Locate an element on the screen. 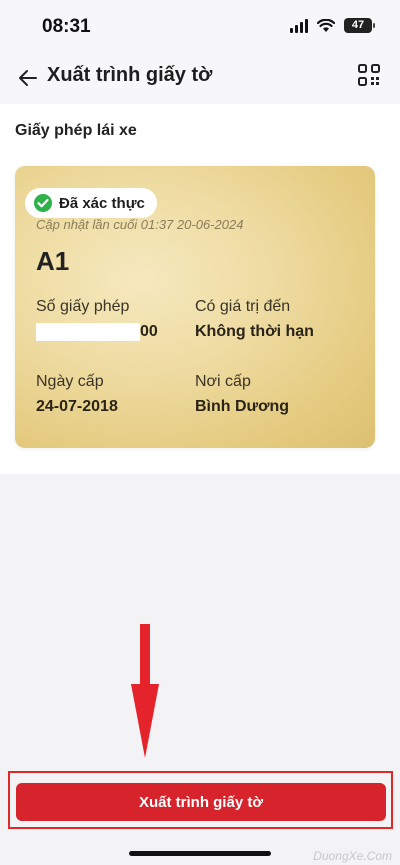 The width and height of the screenshot is (400, 865). qr-scan-icon is located at coordinates (369, 75).